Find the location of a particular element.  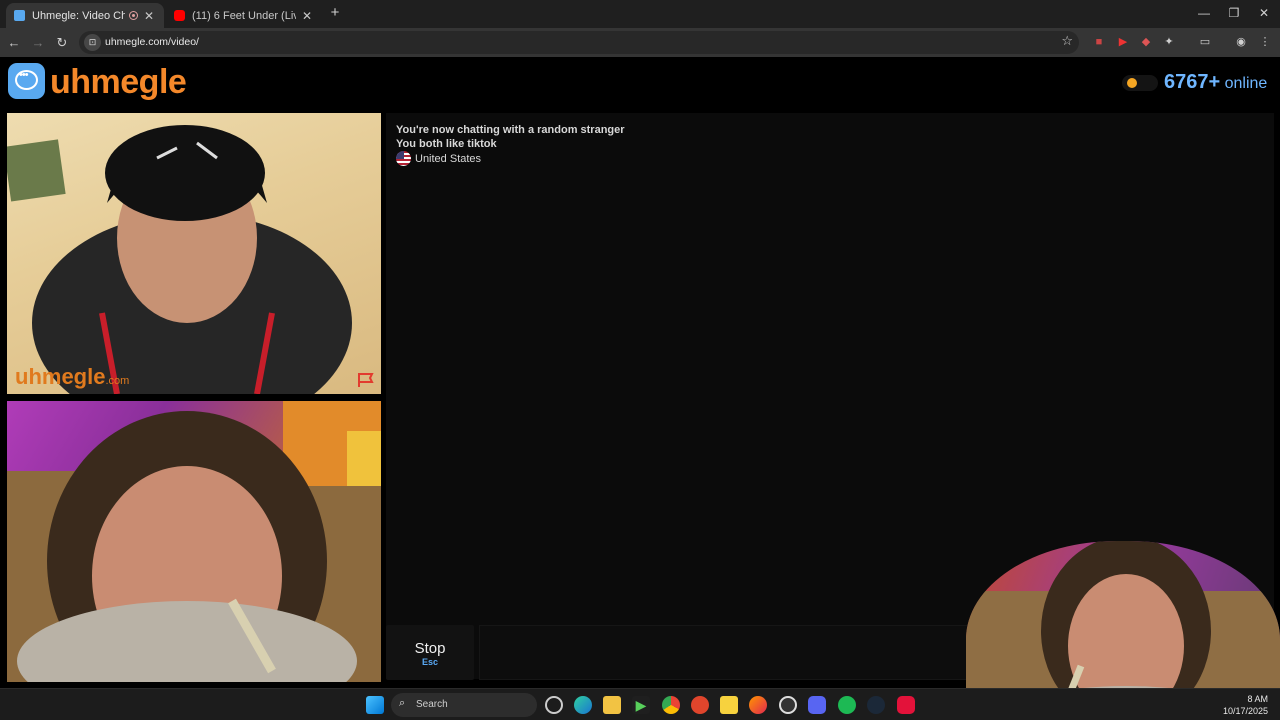

online-count: 6767+ is located at coordinates (1192, 82).